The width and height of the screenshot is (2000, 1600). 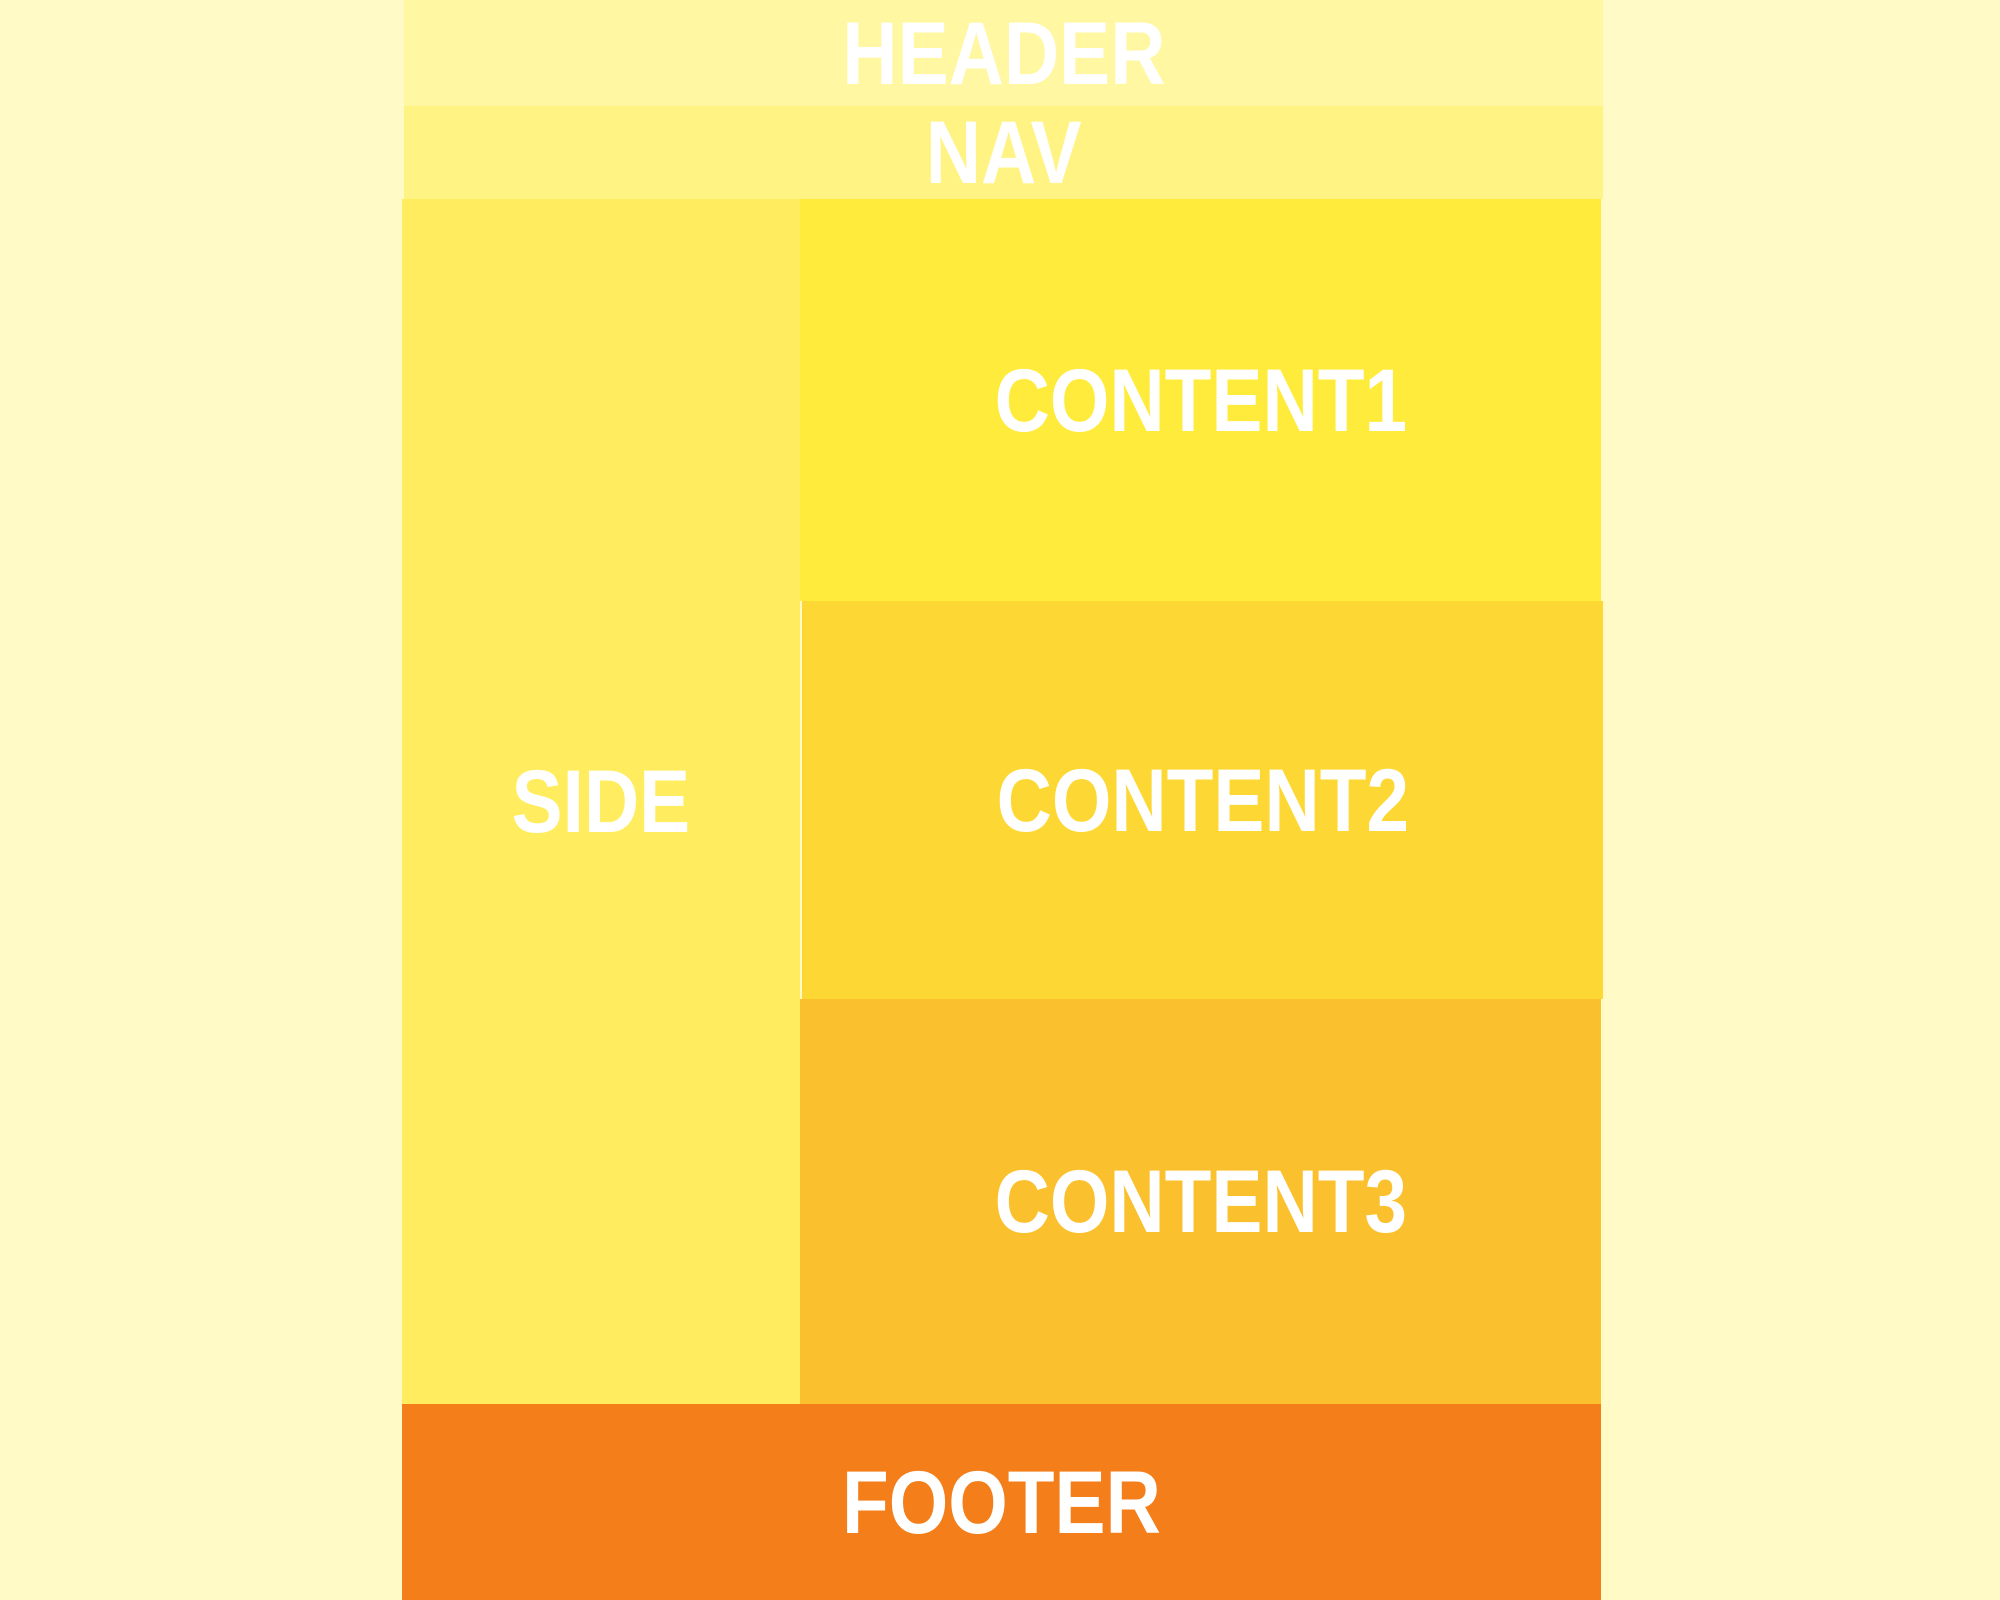 I want to click on nav-region: NAV, so click(x=1003, y=152).